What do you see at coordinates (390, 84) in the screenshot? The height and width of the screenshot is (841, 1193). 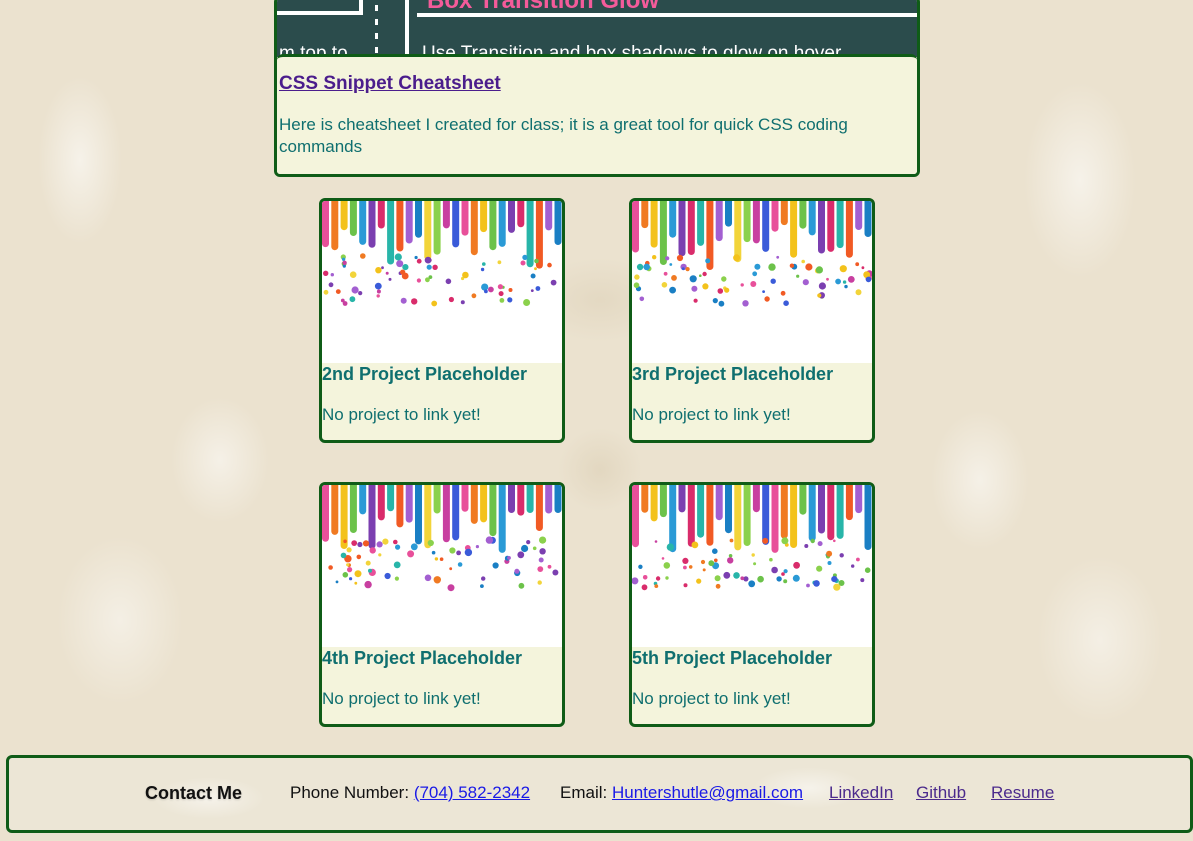 I see `featured-project-link: CSS Snippet Cheatsheet` at bounding box center [390, 84].